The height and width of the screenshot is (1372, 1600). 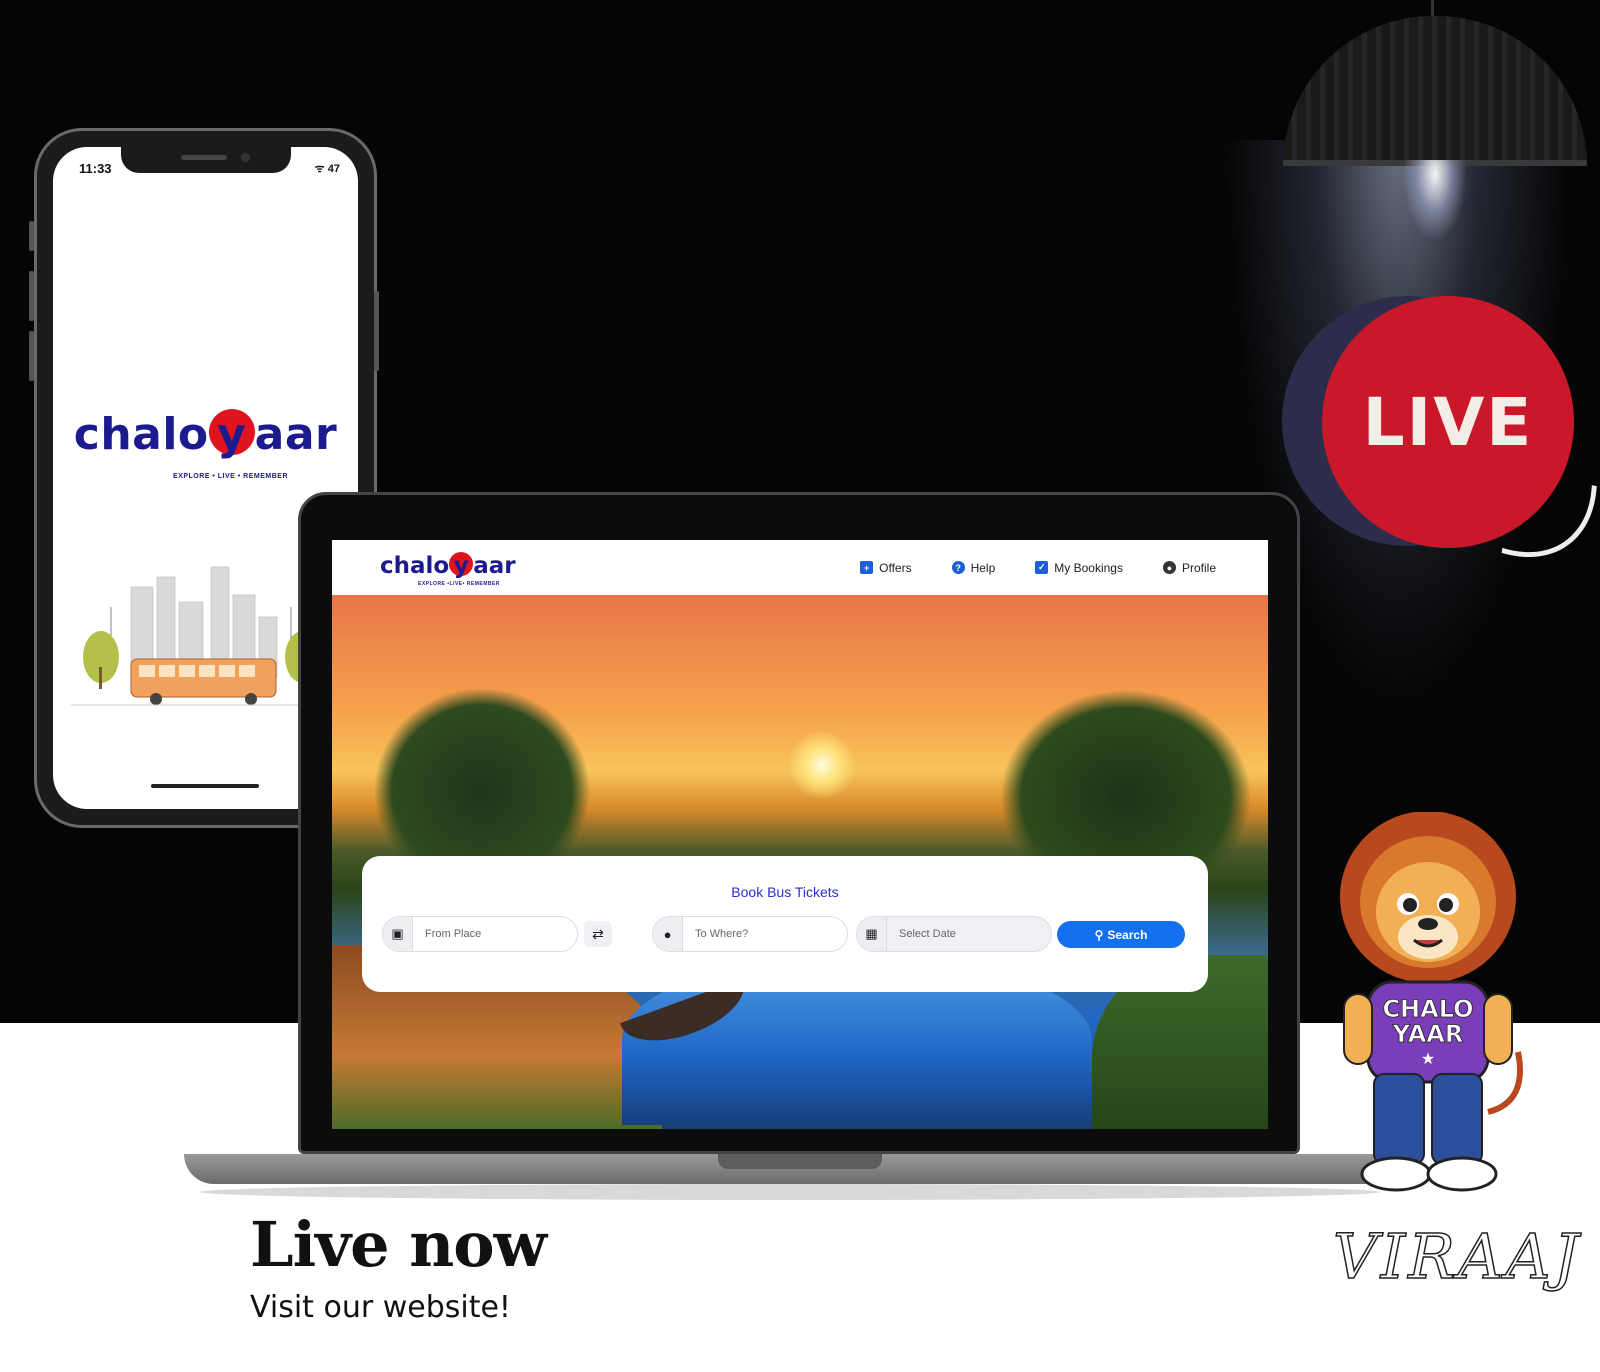 What do you see at coordinates (1169, 567) in the screenshot?
I see `user-circle-icon: ●` at bounding box center [1169, 567].